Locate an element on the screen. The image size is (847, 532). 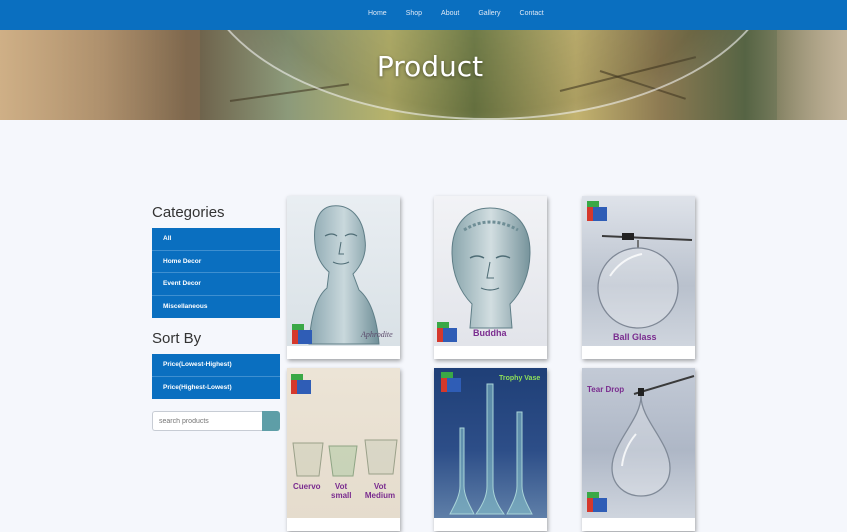
product-card-tear-drop: Tear Drop is located at coordinates (638, 449).